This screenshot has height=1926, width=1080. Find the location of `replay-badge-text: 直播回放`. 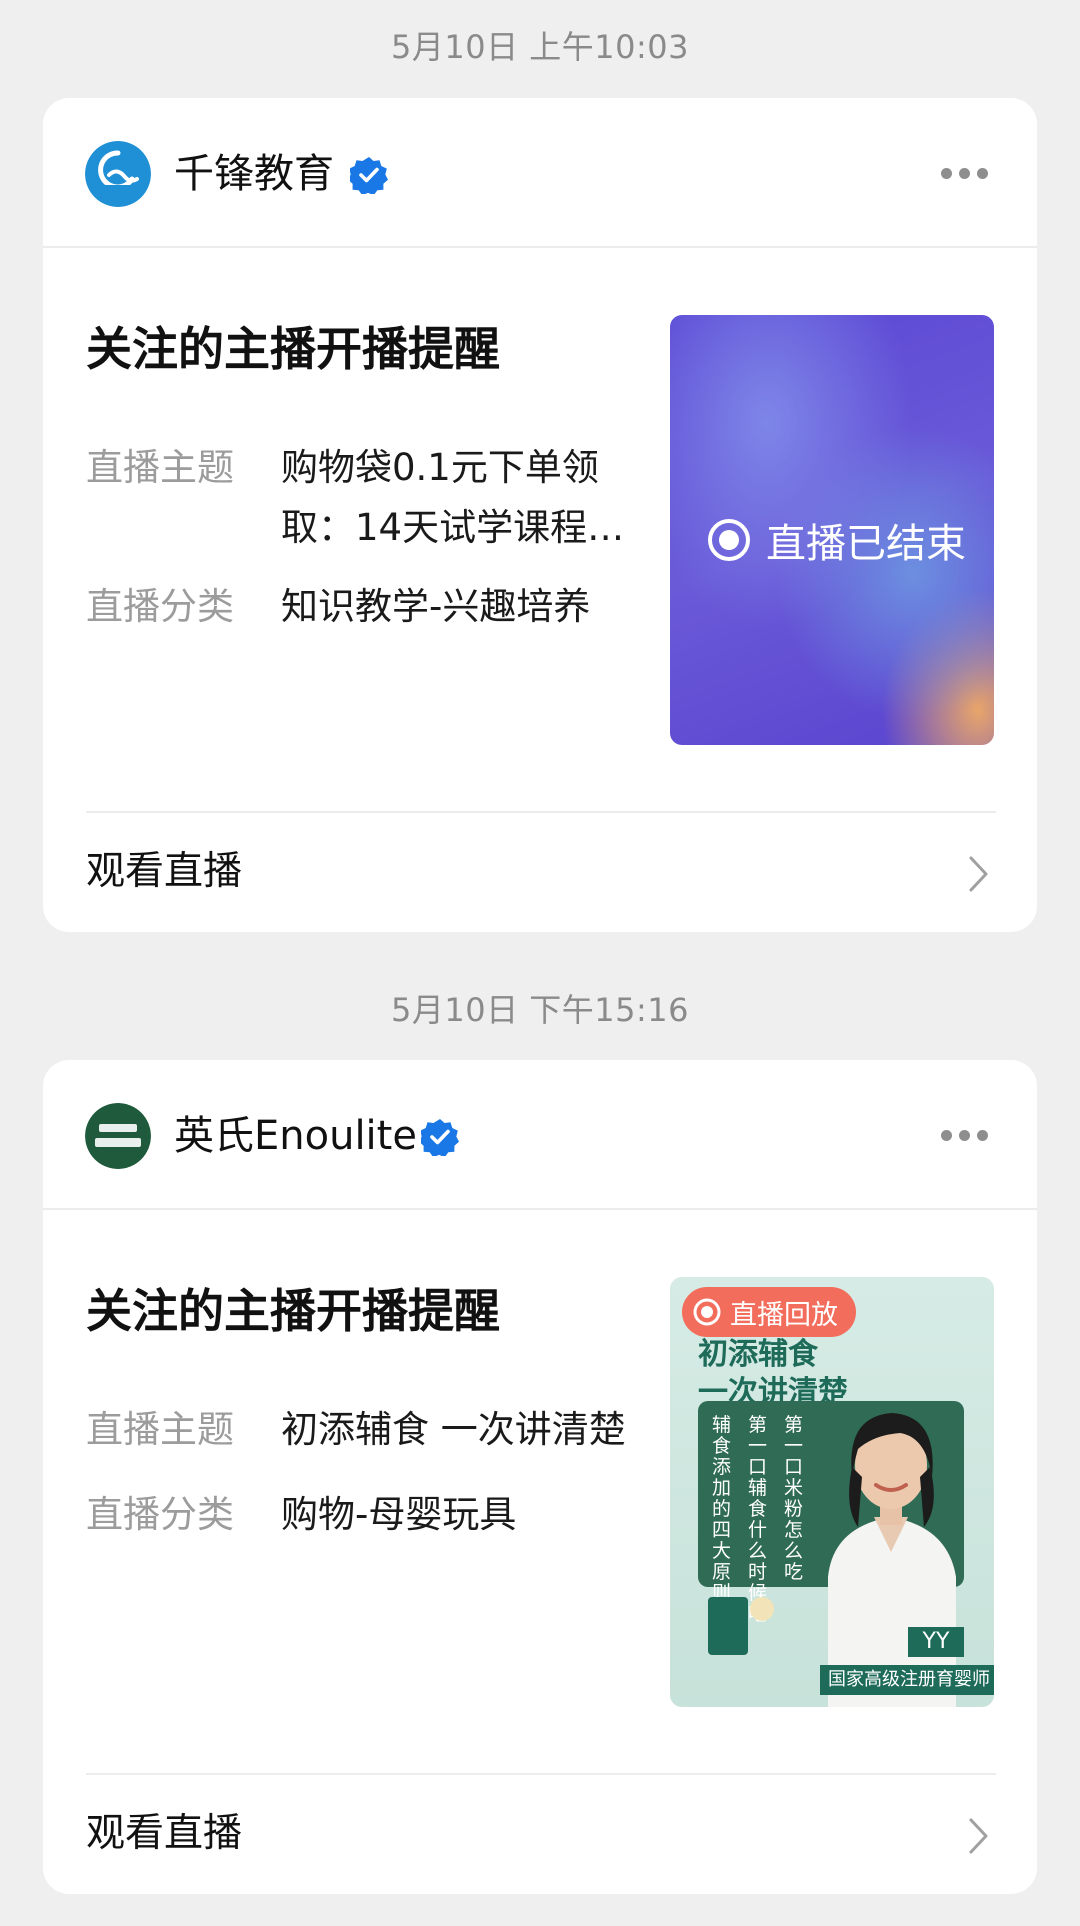

replay-badge-text: 直播回放 is located at coordinates (784, 1315).